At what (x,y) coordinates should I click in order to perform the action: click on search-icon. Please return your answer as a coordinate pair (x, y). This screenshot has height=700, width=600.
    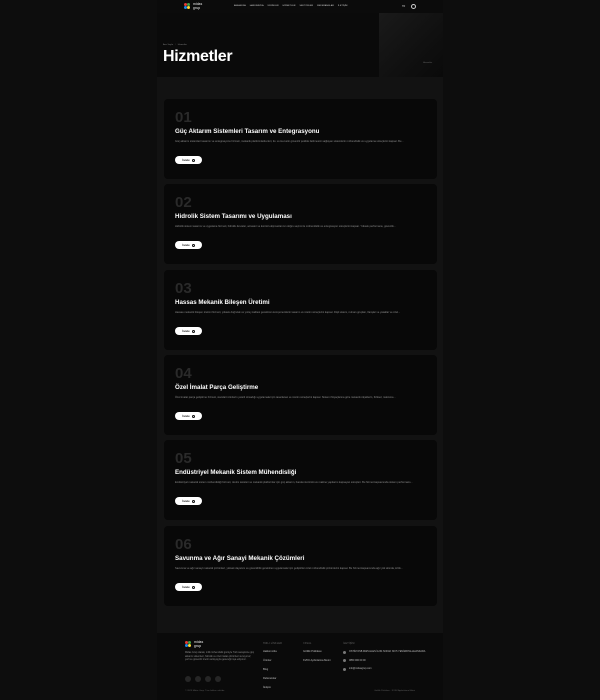
    Looking at the image, I should click on (413, 6).